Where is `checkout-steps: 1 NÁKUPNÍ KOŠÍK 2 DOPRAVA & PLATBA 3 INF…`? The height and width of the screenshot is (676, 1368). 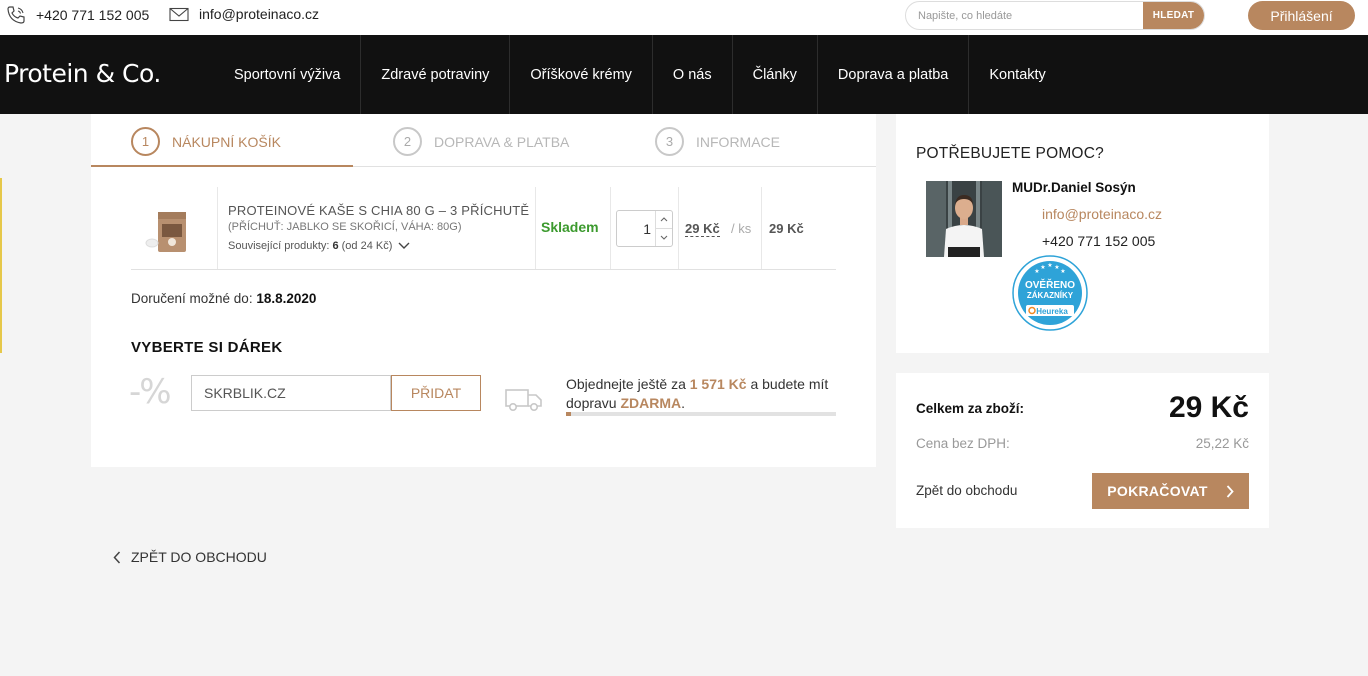
checkout-steps: 1 NÁKUPNÍ KOŠÍK 2 DOPRAVA & PLATBA 3 INF… is located at coordinates (483, 140).